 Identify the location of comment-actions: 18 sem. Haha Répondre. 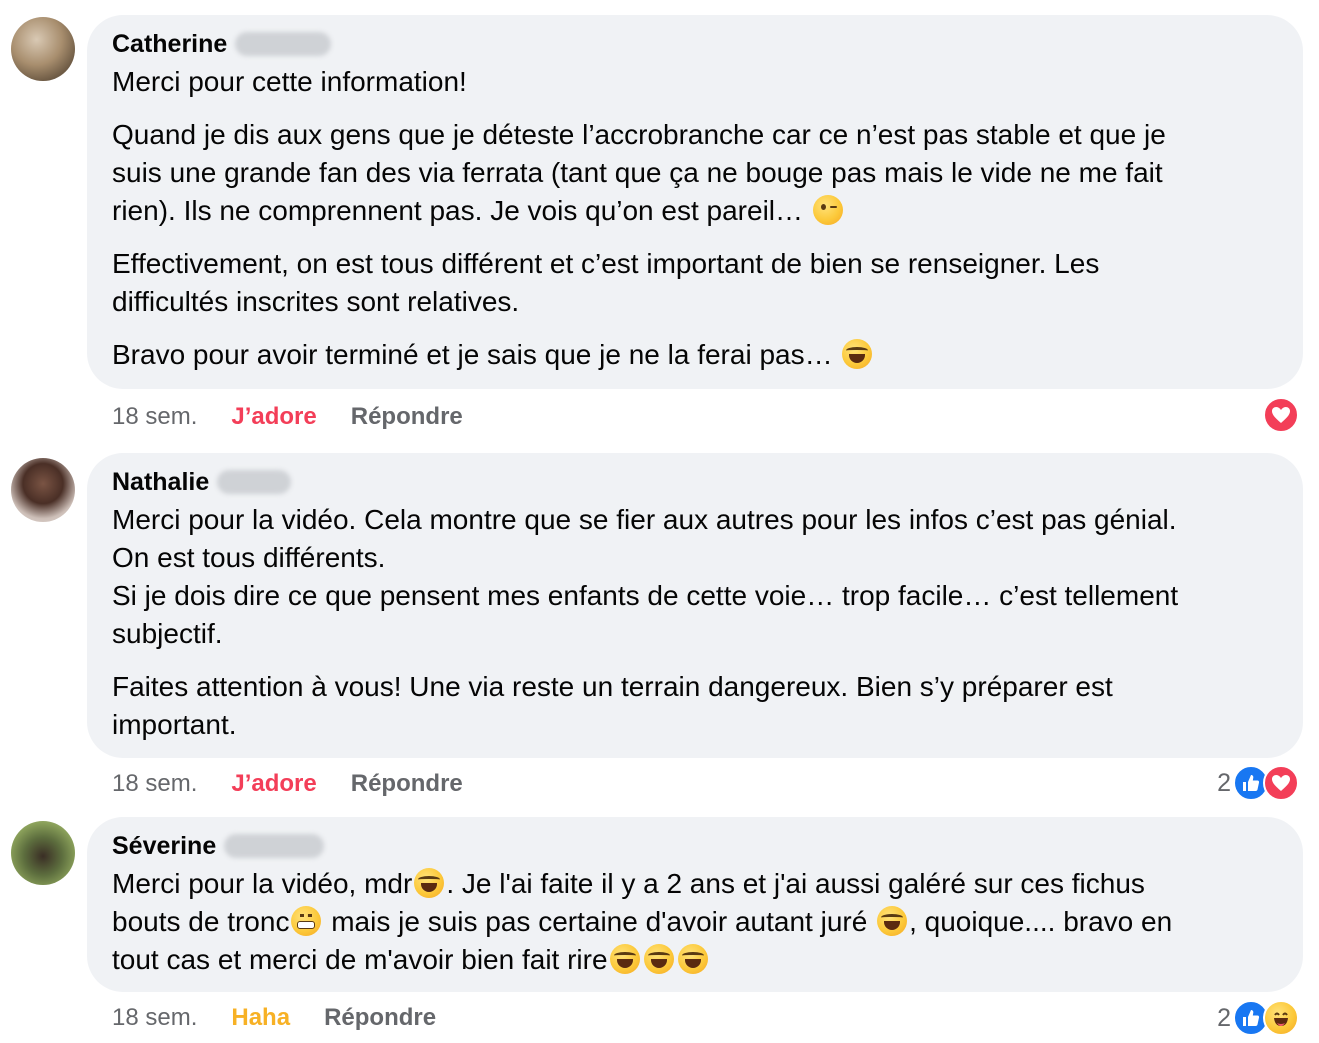
(291, 1018).